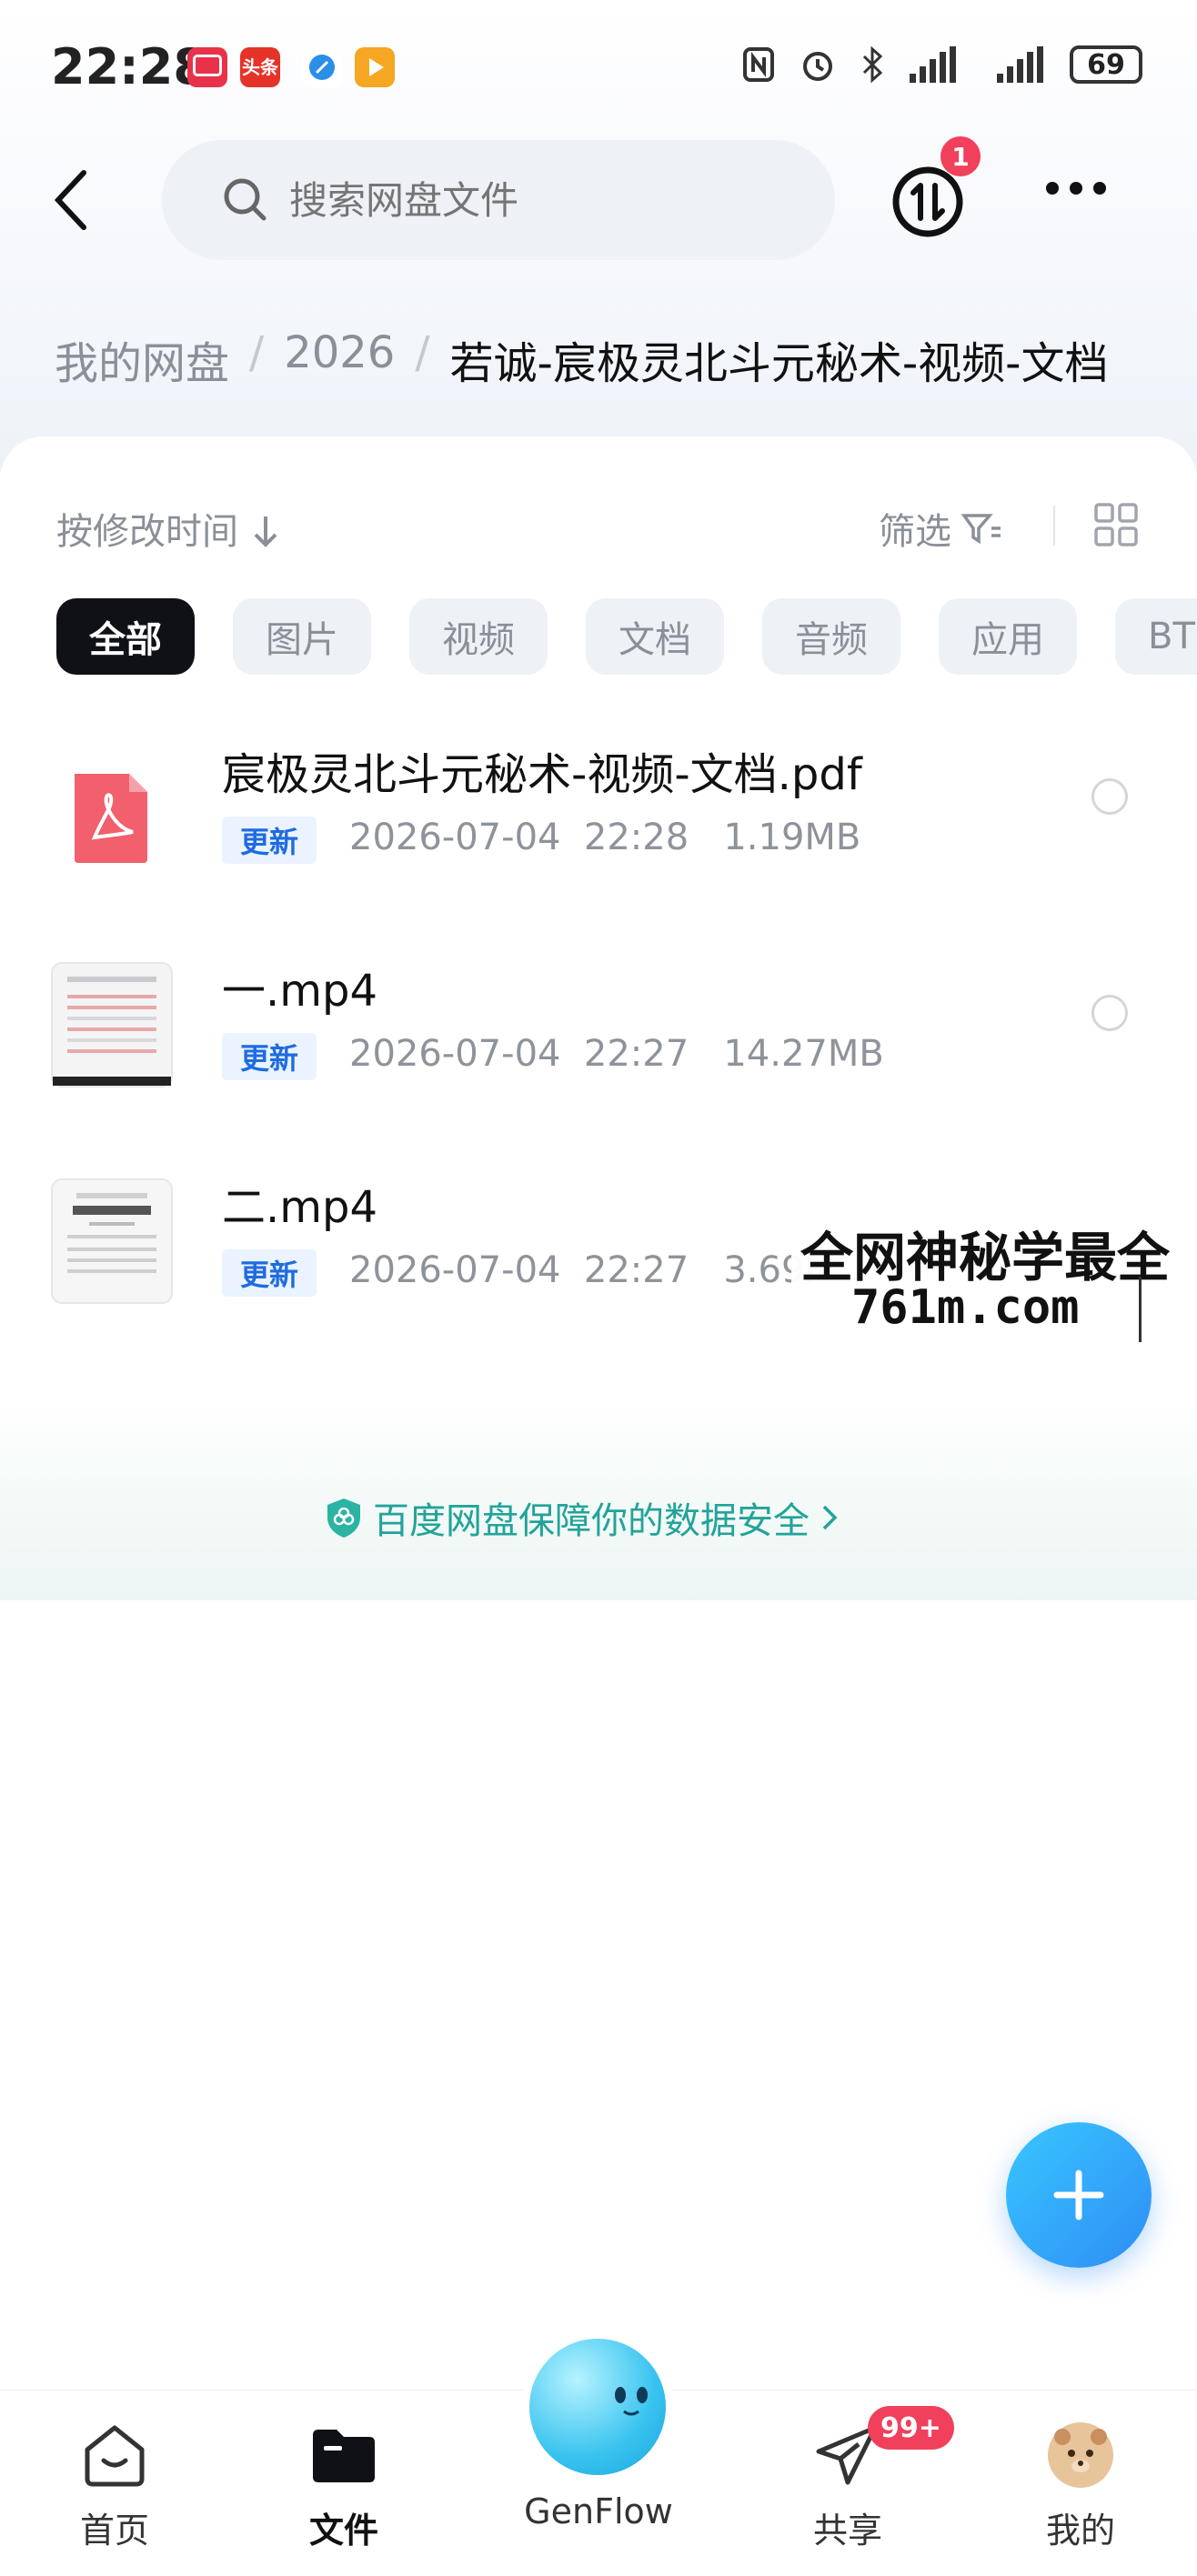 The image size is (1197, 2576). I want to click on signal-icon, so click(933, 64).